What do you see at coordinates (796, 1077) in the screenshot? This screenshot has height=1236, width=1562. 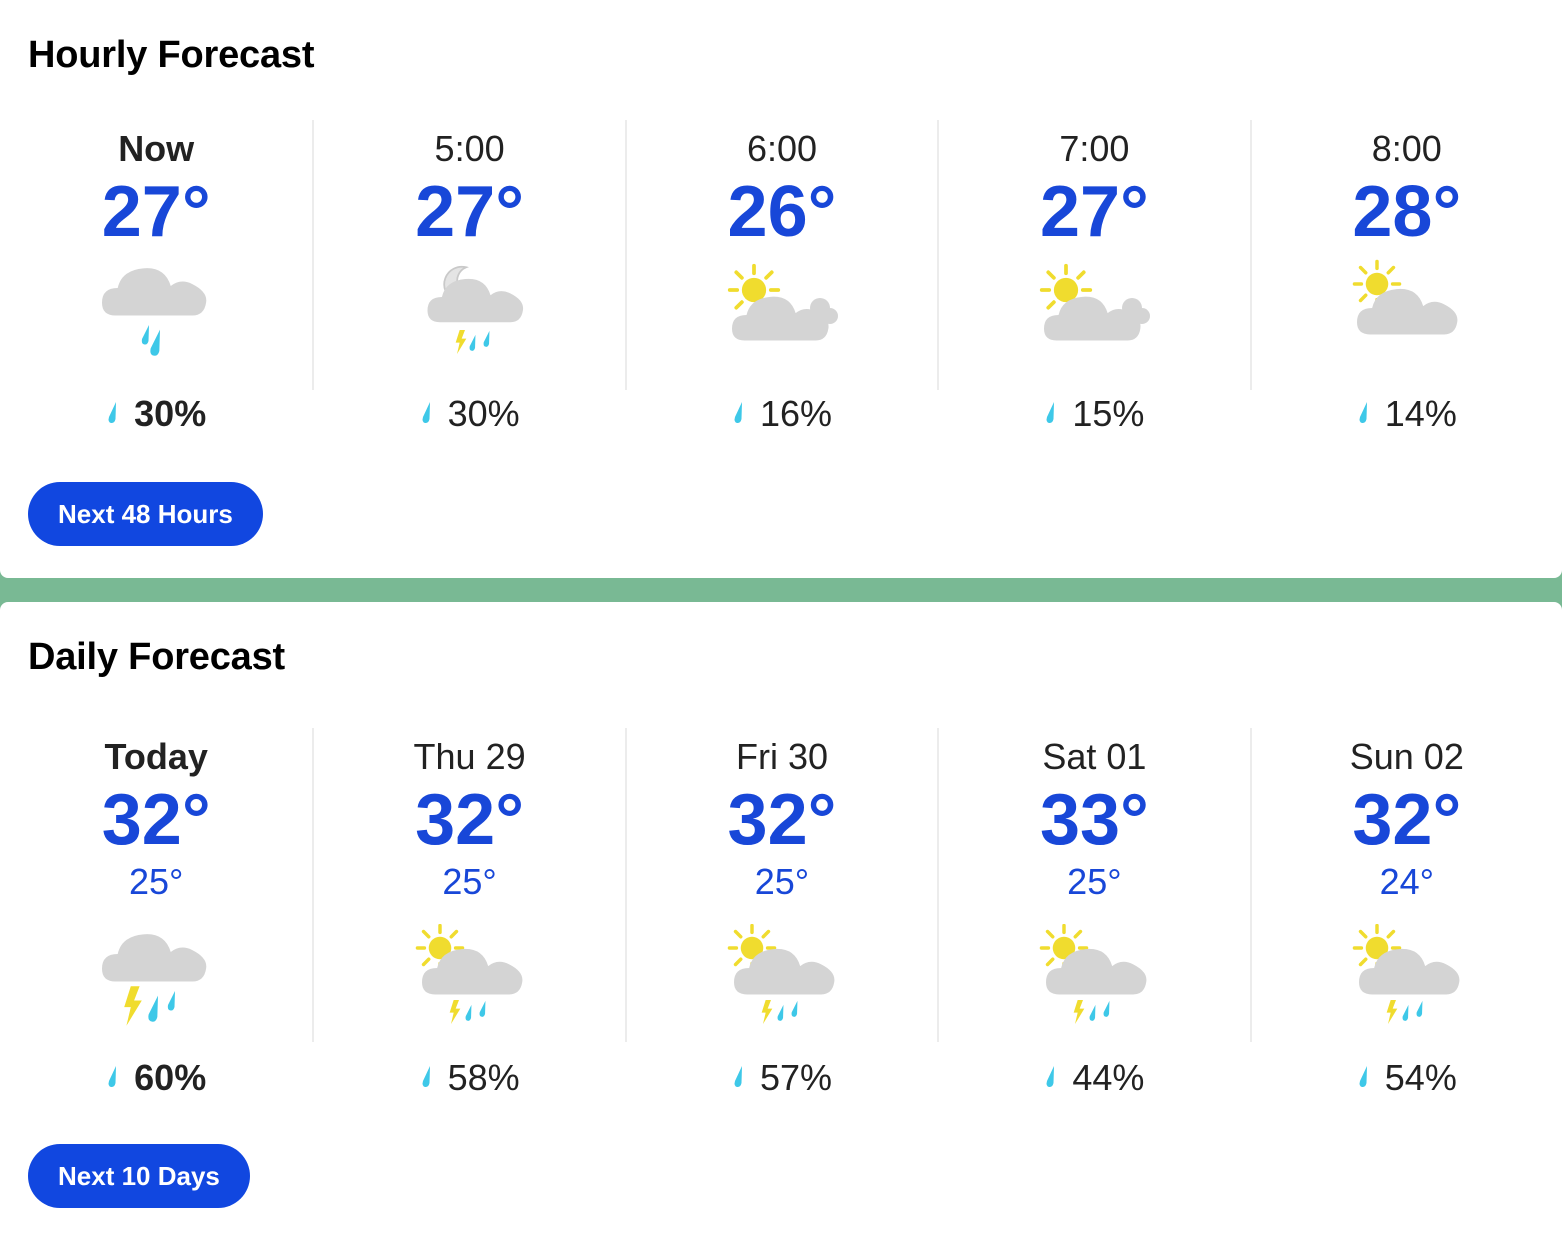 I see `precipitation-value: 57%` at bounding box center [796, 1077].